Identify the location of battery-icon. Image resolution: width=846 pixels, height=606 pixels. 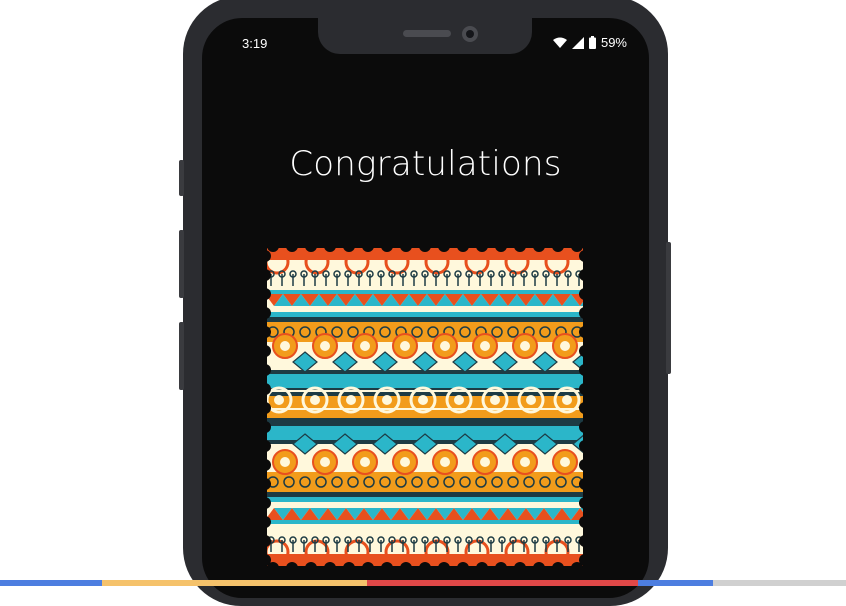
(592, 42).